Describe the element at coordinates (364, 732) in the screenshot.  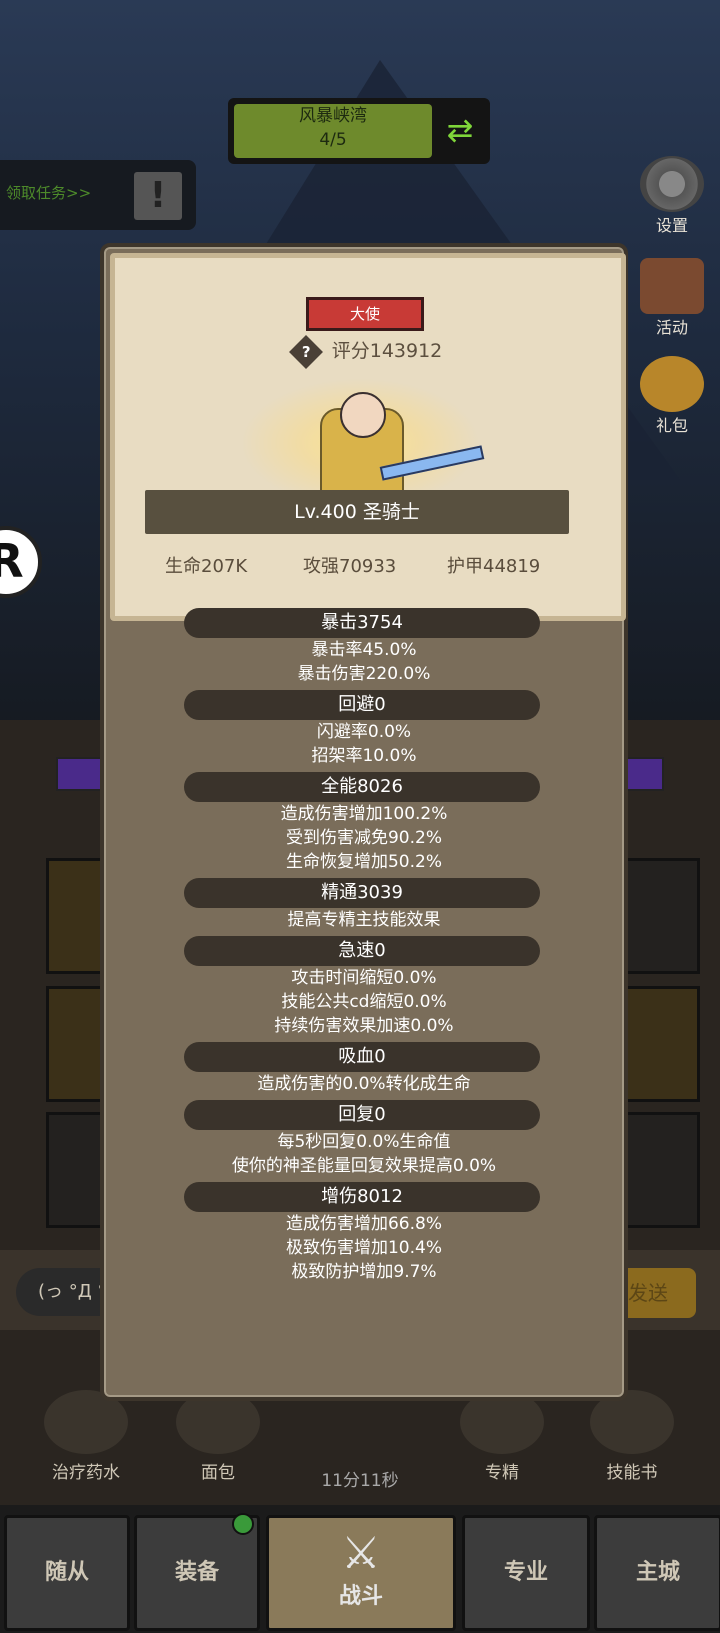
I see `attribute-detail: 闪避率0.0%` at that location.